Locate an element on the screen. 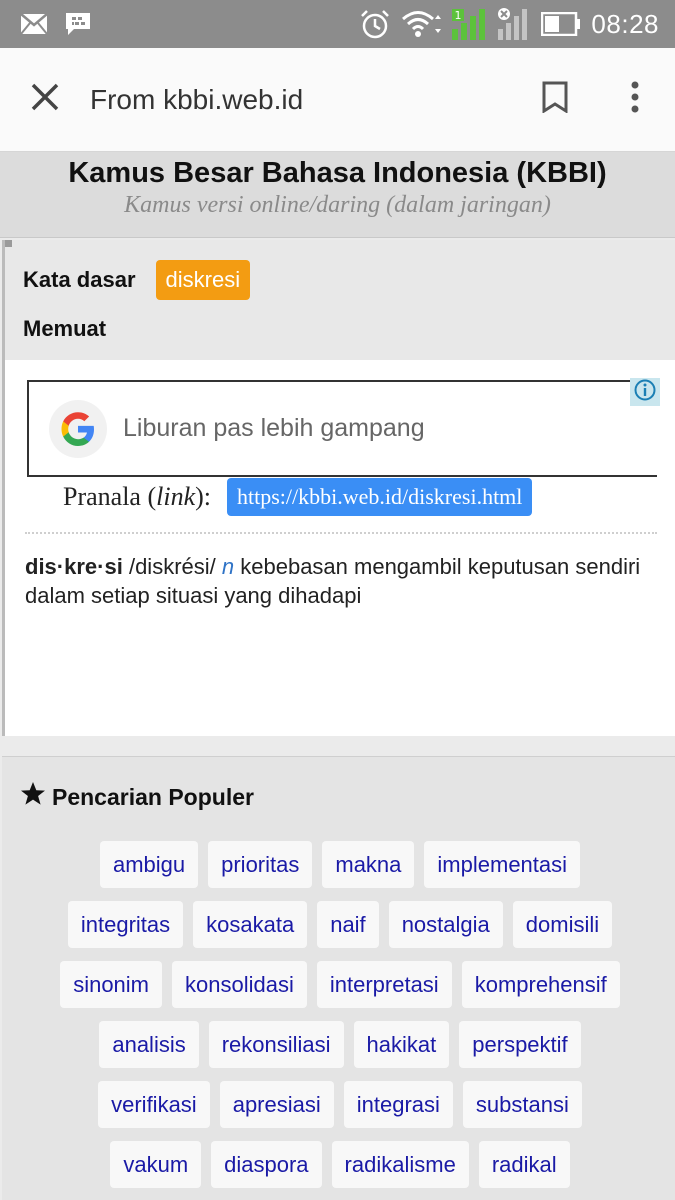 The height and width of the screenshot is (1200, 675). google-logo-icon is located at coordinates (78, 428).